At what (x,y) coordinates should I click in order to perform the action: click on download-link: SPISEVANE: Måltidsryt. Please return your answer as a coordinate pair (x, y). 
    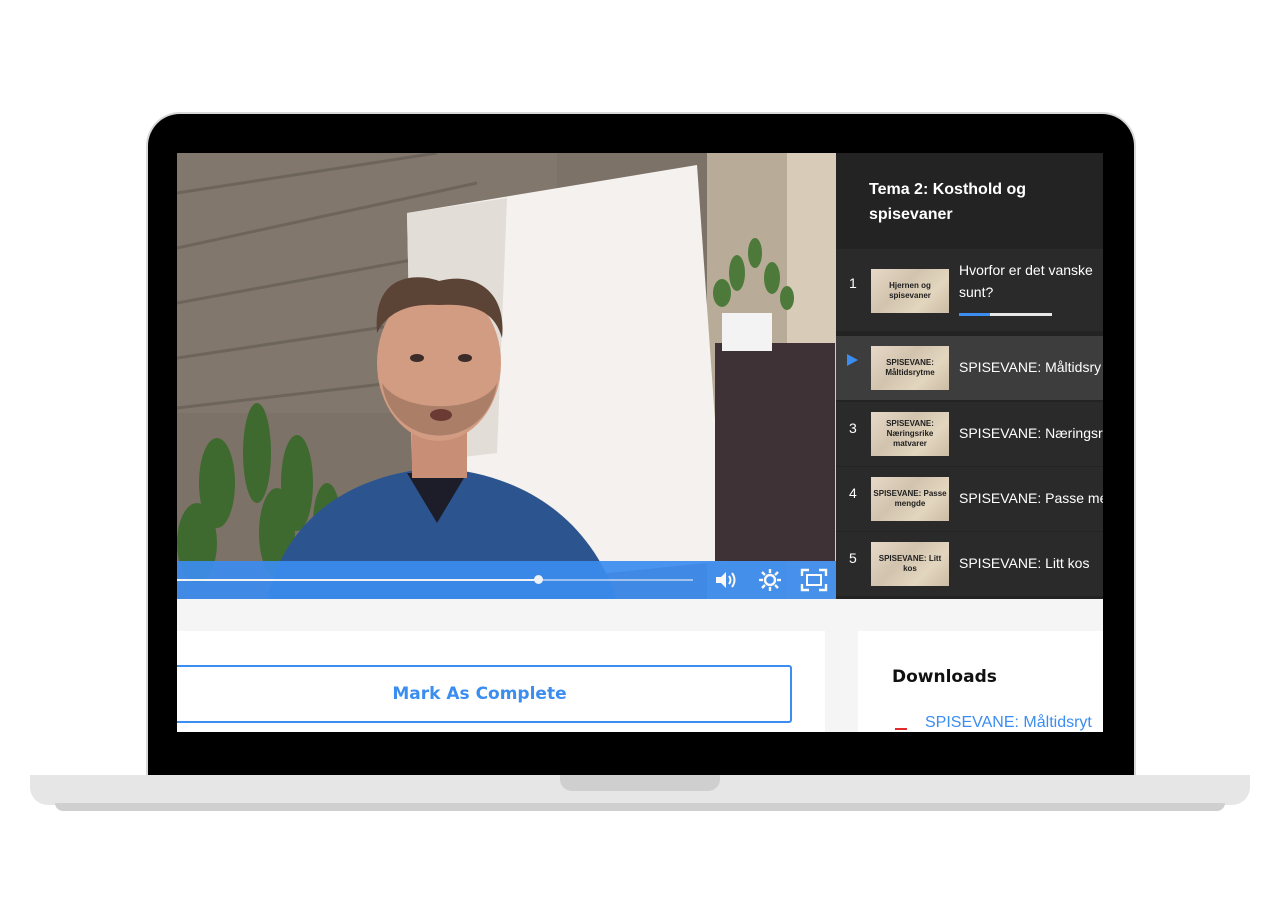
    Looking at the image, I should click on (1008, 723).